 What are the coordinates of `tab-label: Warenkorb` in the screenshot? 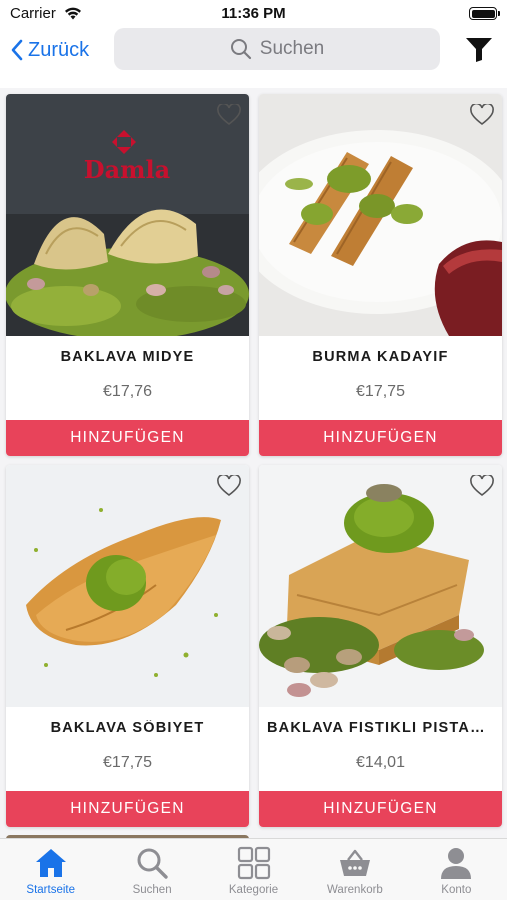 It's located at (355, 890).